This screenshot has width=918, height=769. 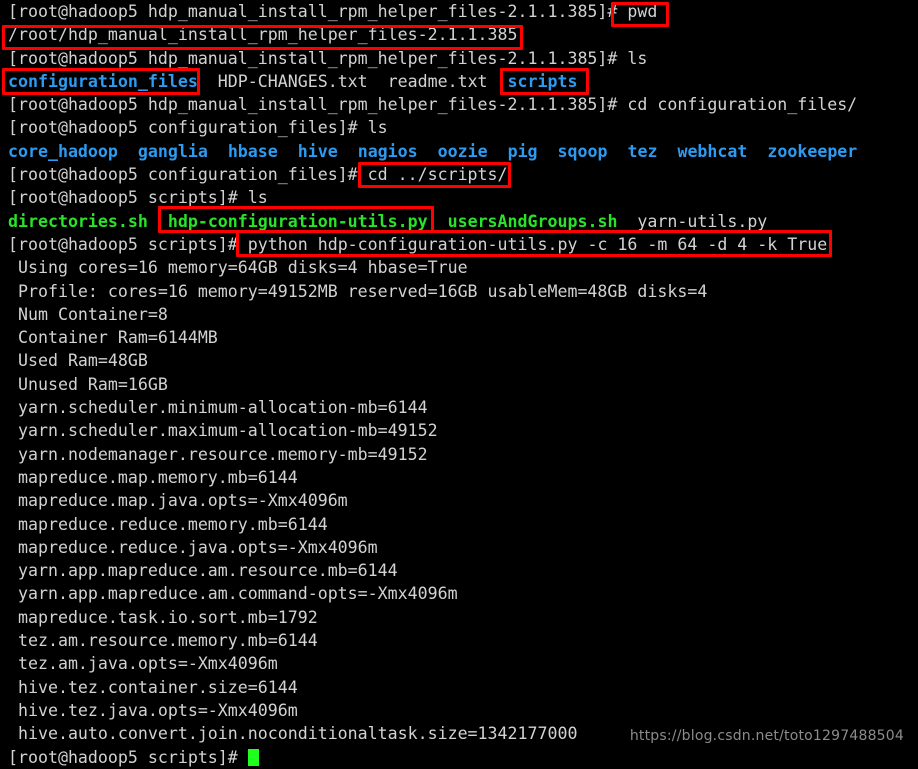 What do you see at coordinates (253, 757) in the screenshot?
I see `terminal-cursor` at bounding box center [253, 757].